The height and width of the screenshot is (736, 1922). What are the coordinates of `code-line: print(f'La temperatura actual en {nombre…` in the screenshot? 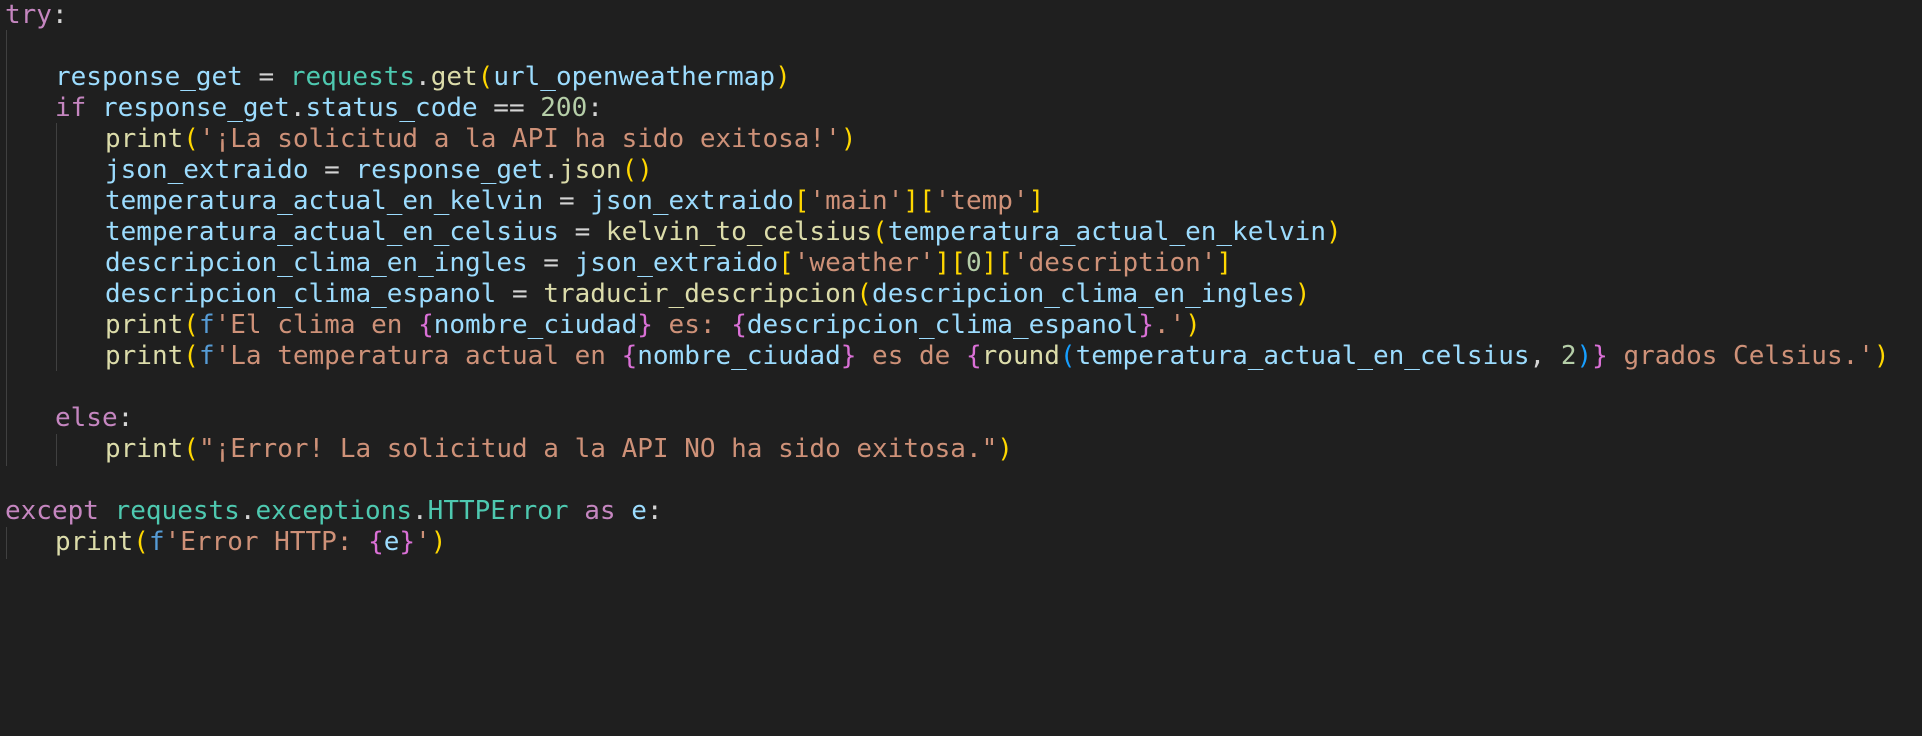 It's located at (997, 356).